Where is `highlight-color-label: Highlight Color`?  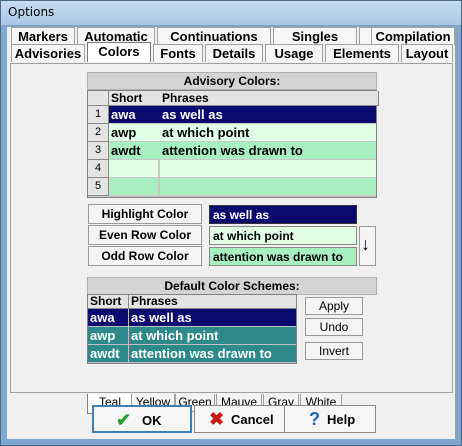
highlight-color-label: Highlight Color is located at coordinates (145, 214).